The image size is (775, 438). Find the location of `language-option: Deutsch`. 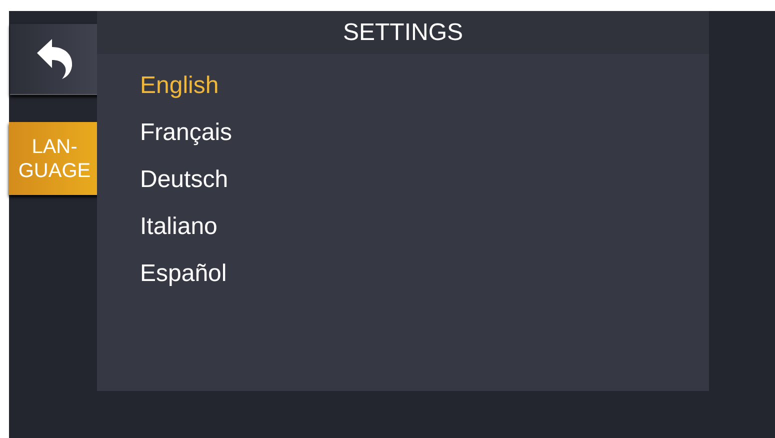

language-option: Deutsch is located at coordinates (184, 179).